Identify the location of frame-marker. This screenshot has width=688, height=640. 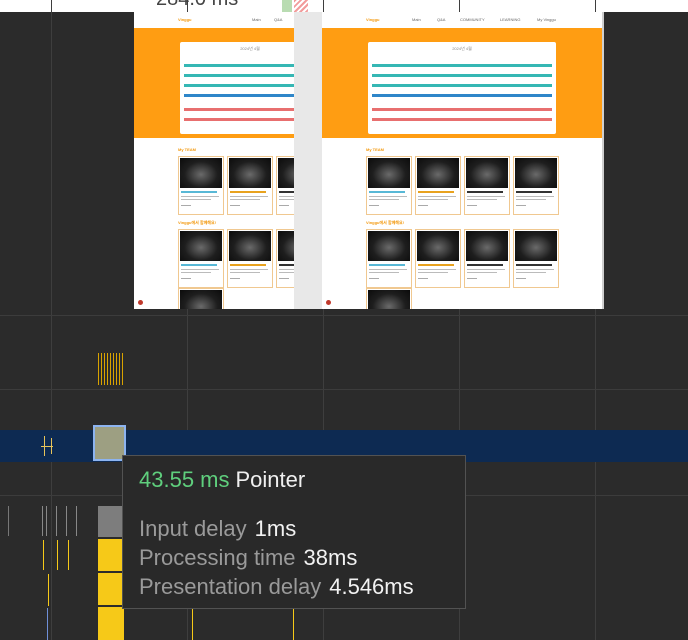
(287, 6).